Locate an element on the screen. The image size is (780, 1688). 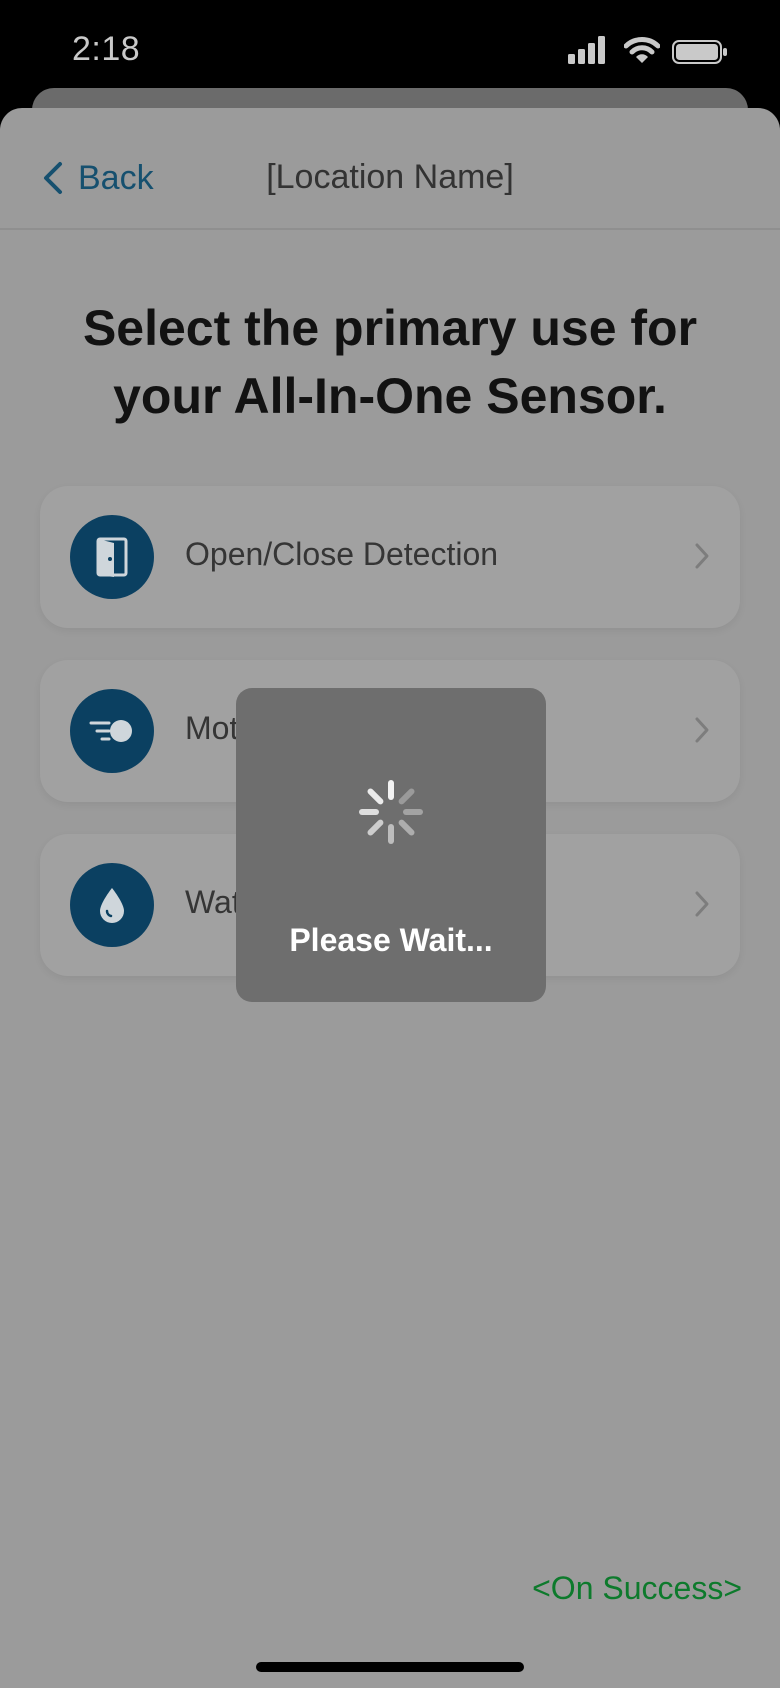
status-icons is located at coordinates (648, 51).